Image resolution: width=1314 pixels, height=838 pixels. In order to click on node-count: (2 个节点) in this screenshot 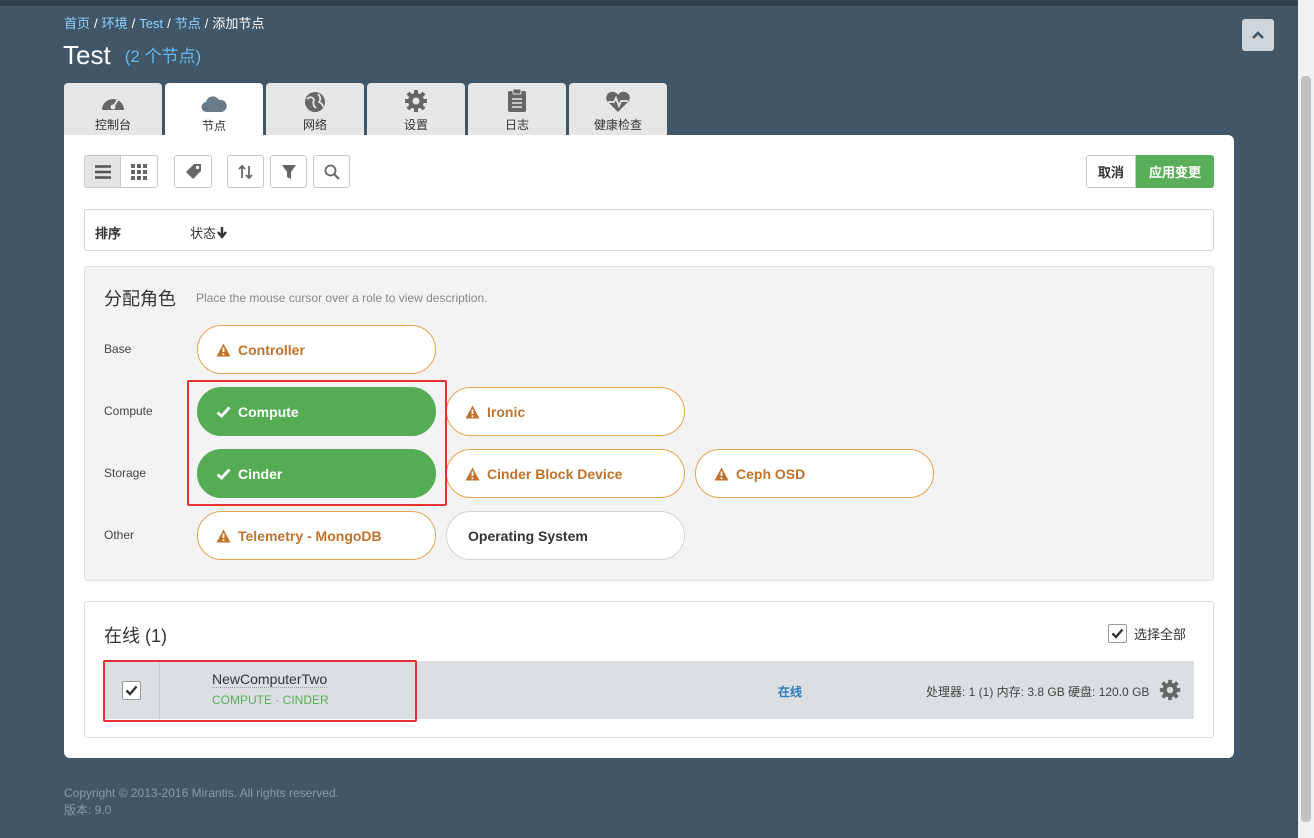, I will do `click(163, 56)`.